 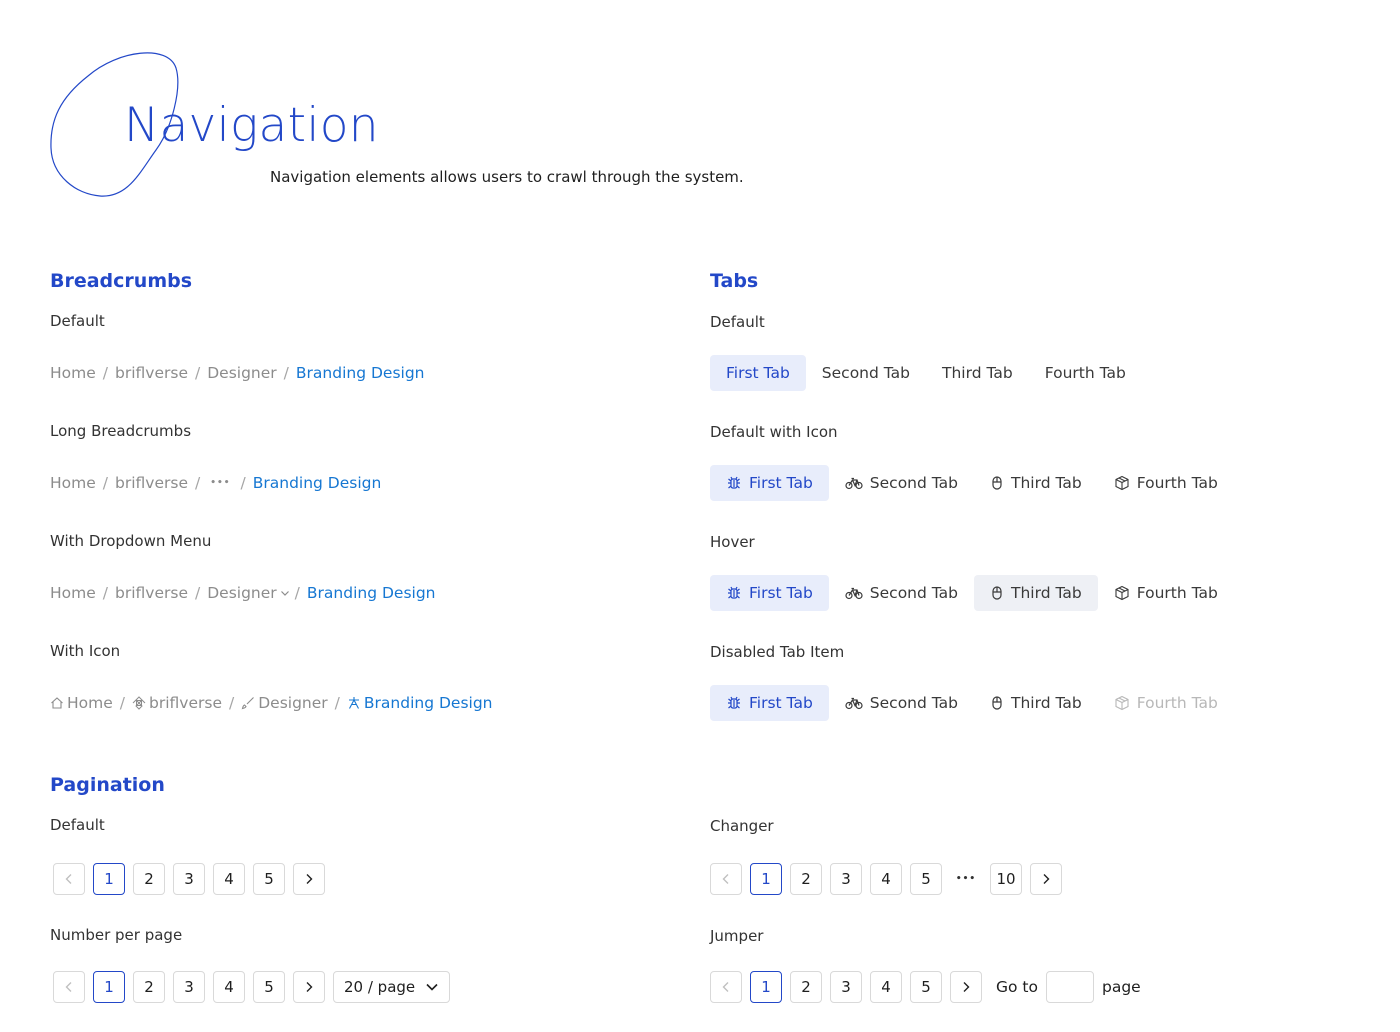 I want to click on page-size-value: 20 / page, so click(x=380, y=987).